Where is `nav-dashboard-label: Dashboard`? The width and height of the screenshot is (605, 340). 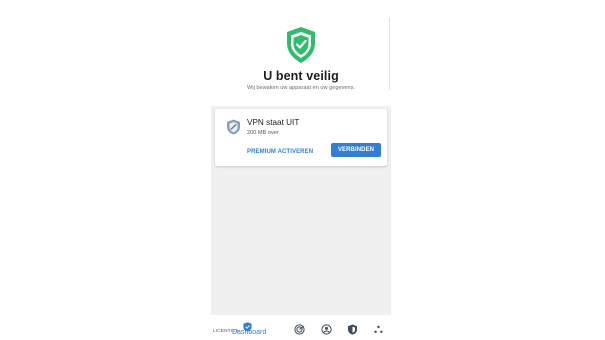
nav-dashboard-label: Dashboard is located at coordinates (249, 332).